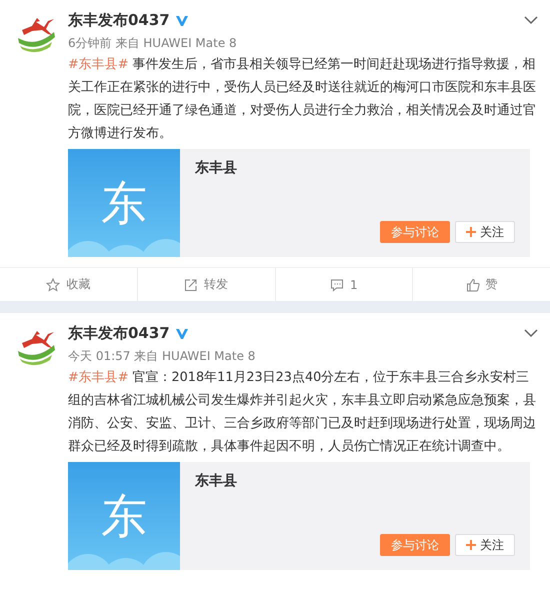  I want to click on star-action: 收藏, so click(68, 284).